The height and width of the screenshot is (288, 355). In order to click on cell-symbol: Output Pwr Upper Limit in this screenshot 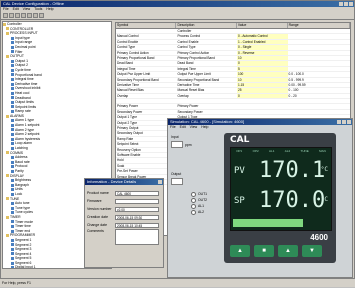, I will do `click(134, 74)`.